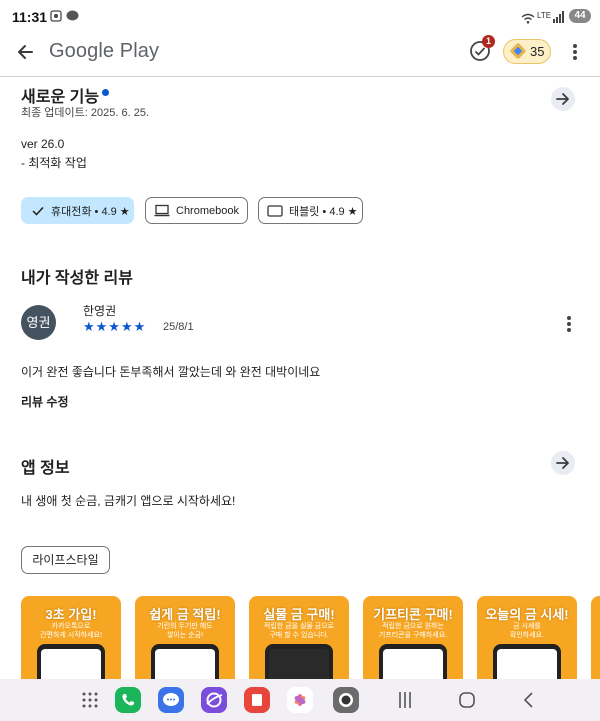  I want to click on chip-phone: 휴대전화 • 4.9 ★, so click(77, 210).